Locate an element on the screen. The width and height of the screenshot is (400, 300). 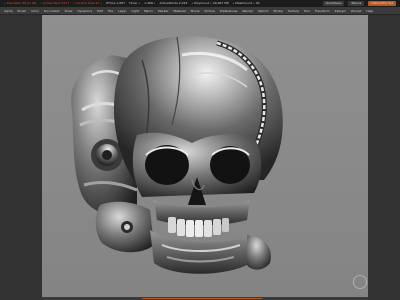
active-points: ActivePoints 2,023 is located at coordinates (173, 3).